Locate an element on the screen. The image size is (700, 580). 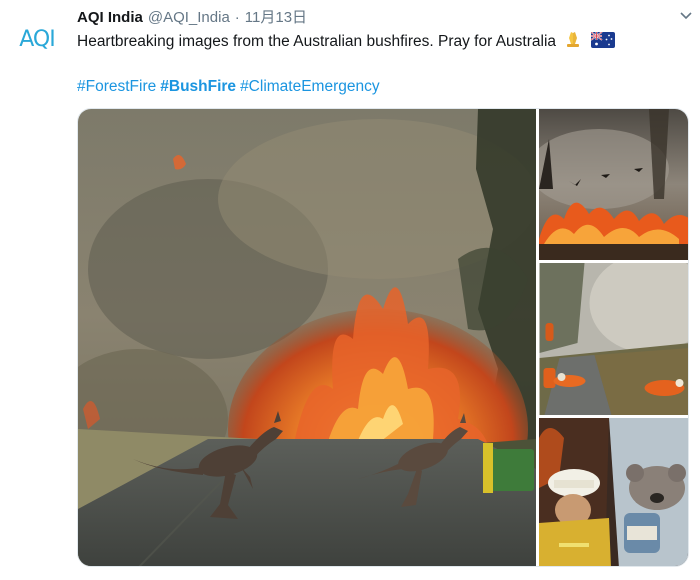
hashtag-forestfire: #ForestFire is located at coordinates (116, 86).